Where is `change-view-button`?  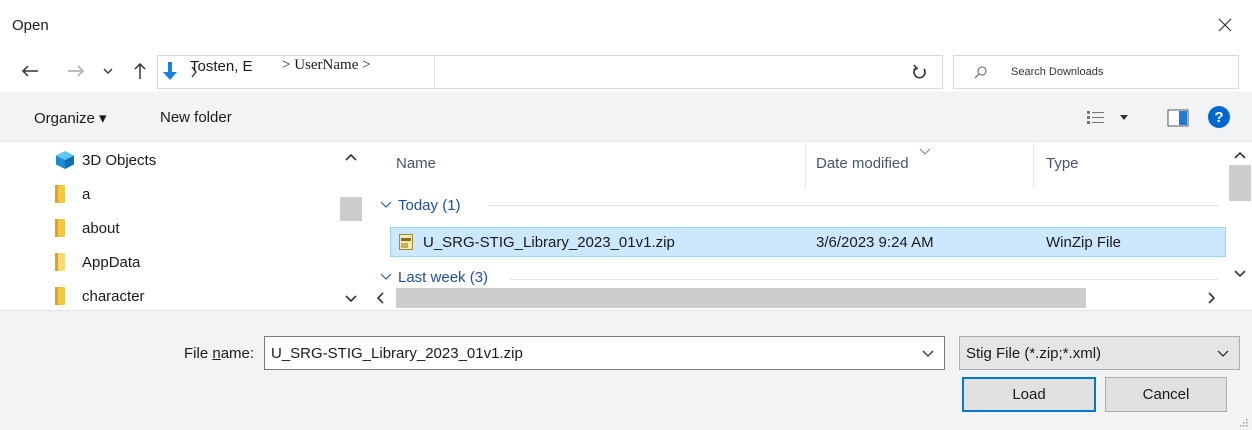 change-view-button is located at coordinates (1109, 118).